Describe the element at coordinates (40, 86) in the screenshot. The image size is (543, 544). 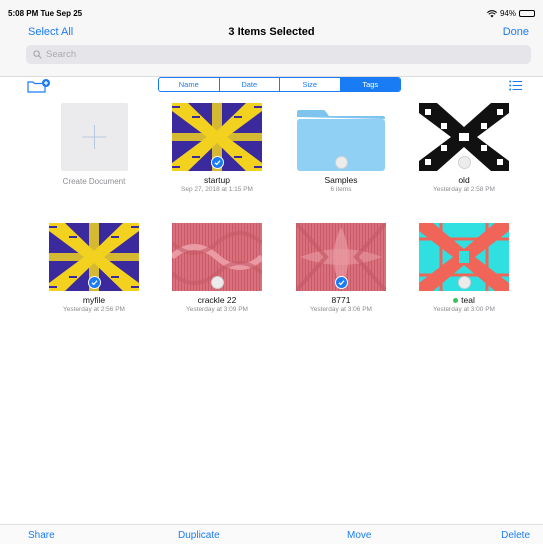
I see `new-folder-icon` at that location.